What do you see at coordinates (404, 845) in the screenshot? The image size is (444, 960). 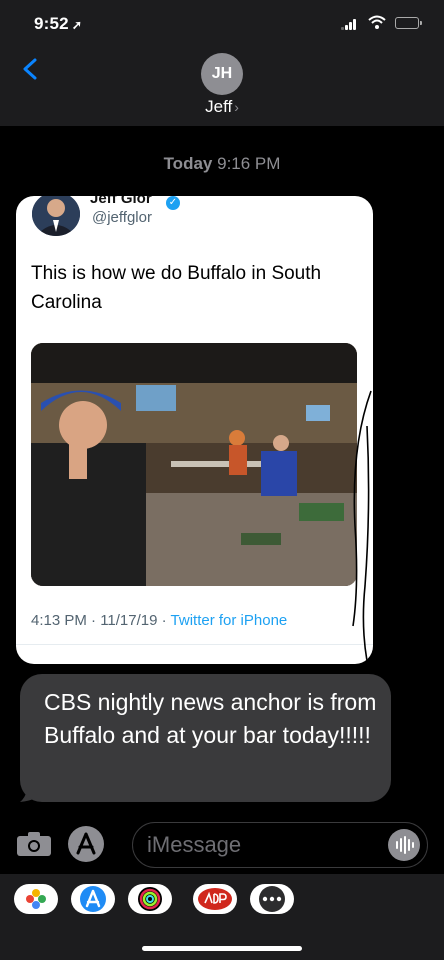 I see `audio-record-icon` at bounding box center [404, 845].